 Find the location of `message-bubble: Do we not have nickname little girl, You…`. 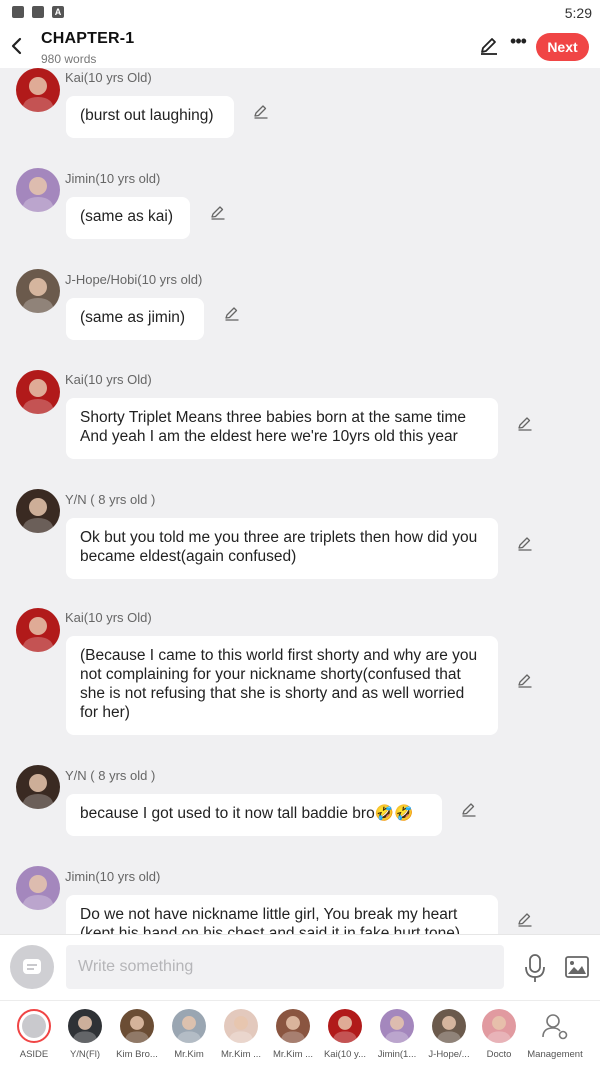

message-bubble: Do we not have nickname little girl, You… is located at coordinates (282, 914).